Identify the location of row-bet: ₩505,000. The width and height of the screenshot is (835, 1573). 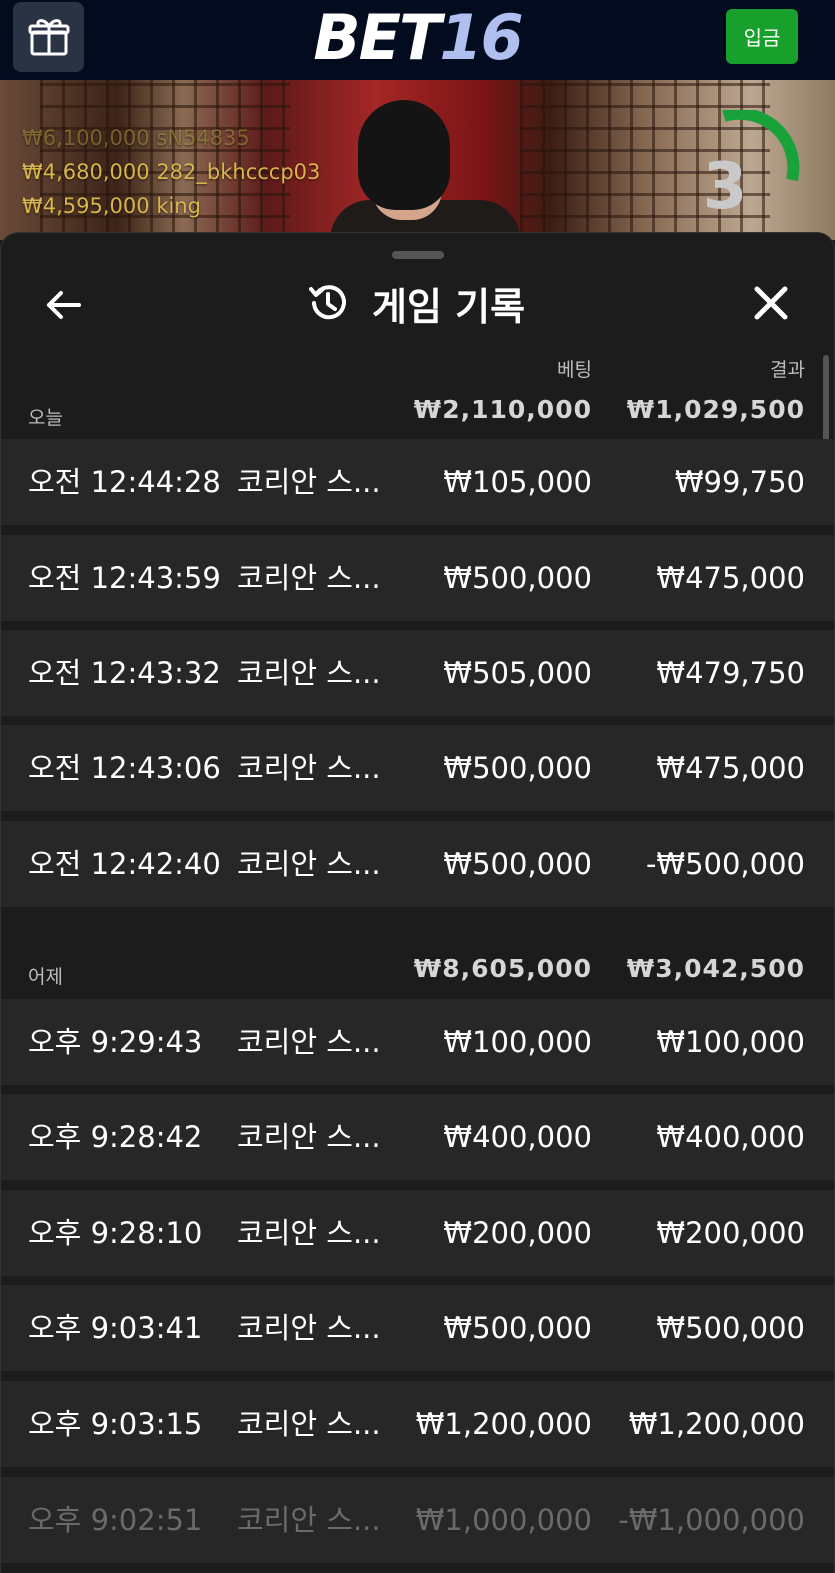
(517, 673).